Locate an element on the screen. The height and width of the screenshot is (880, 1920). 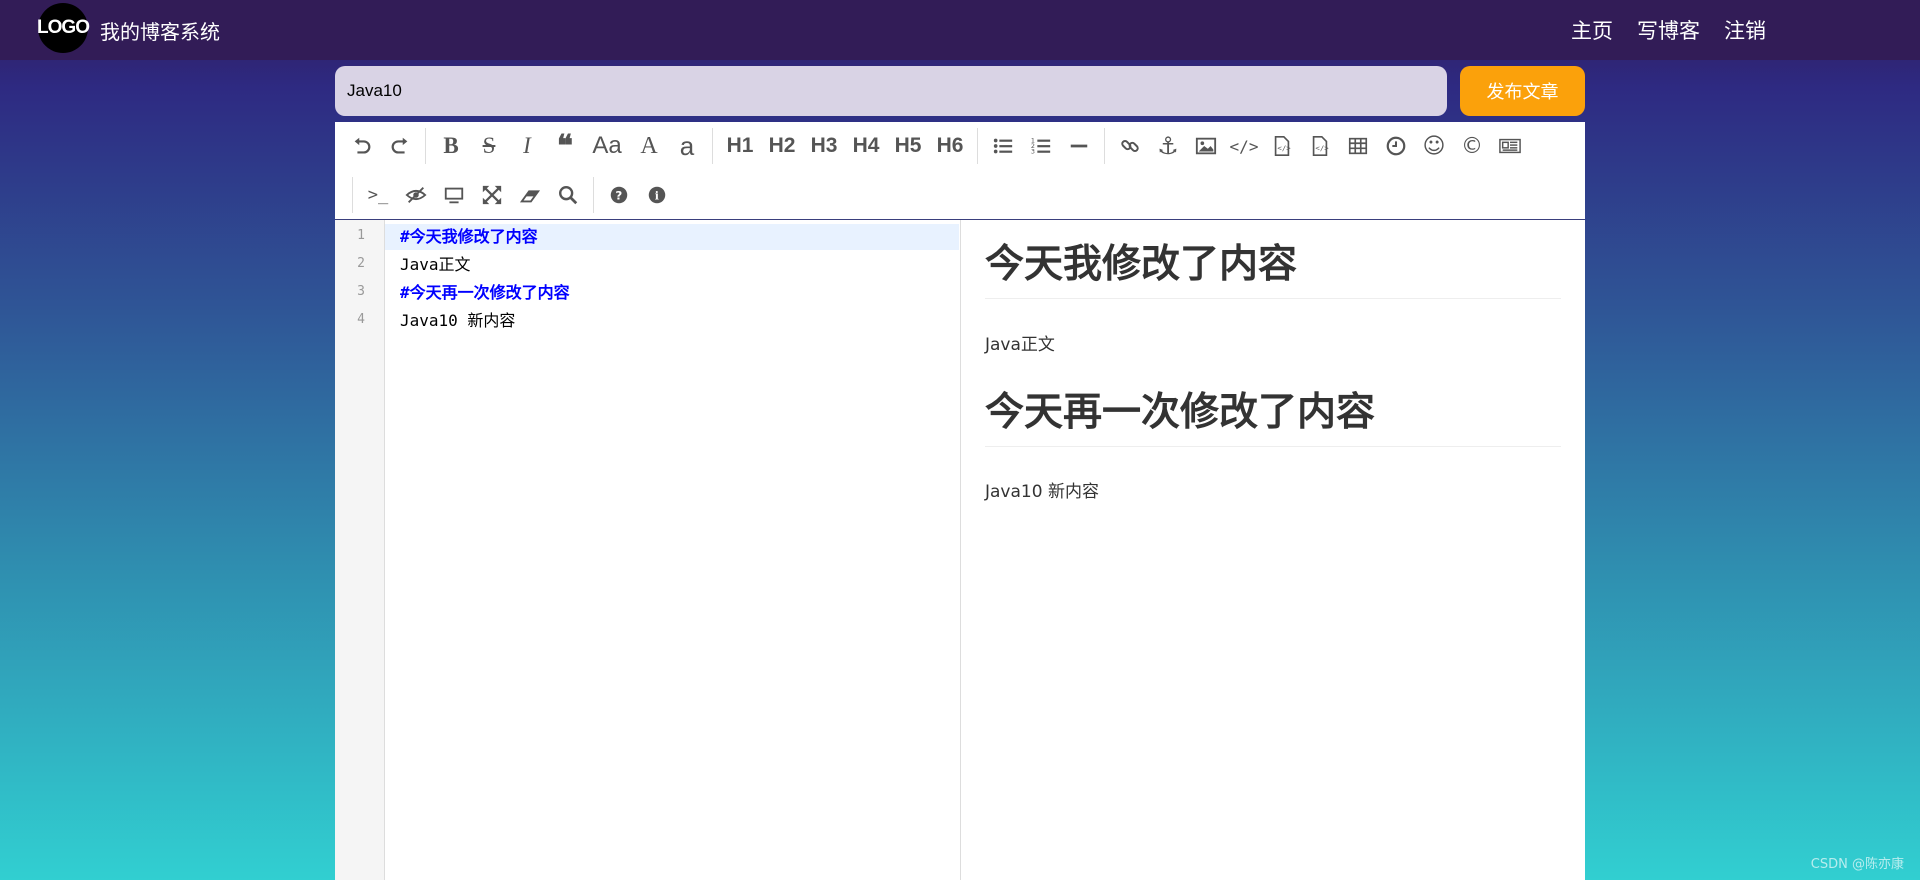
svg-text: 3 is located at coordinates (1033, 151).